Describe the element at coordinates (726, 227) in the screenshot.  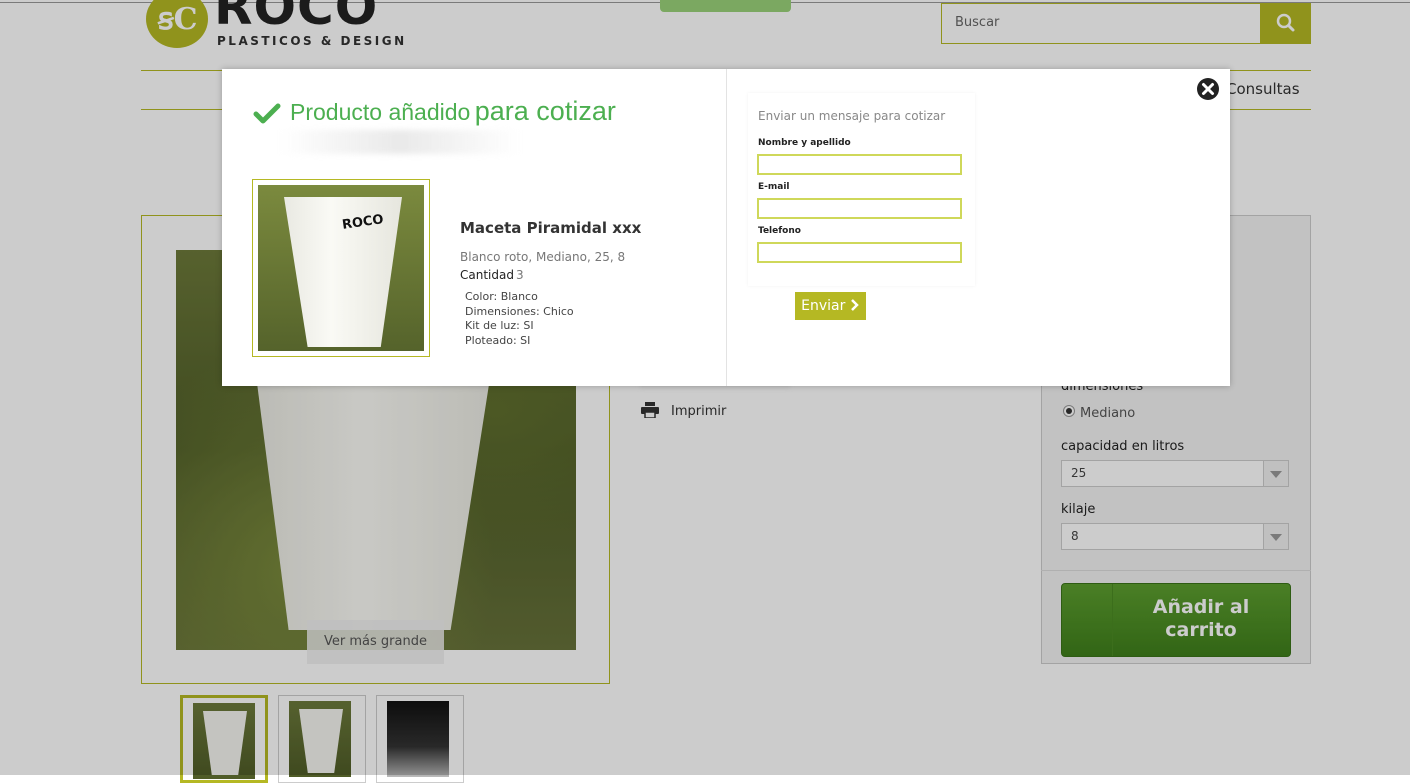
I see `modal-divider` at that location.